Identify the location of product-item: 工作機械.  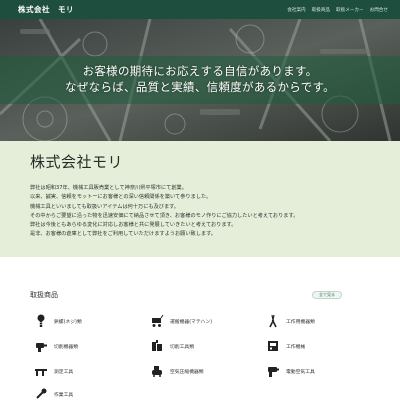
(285, 346).